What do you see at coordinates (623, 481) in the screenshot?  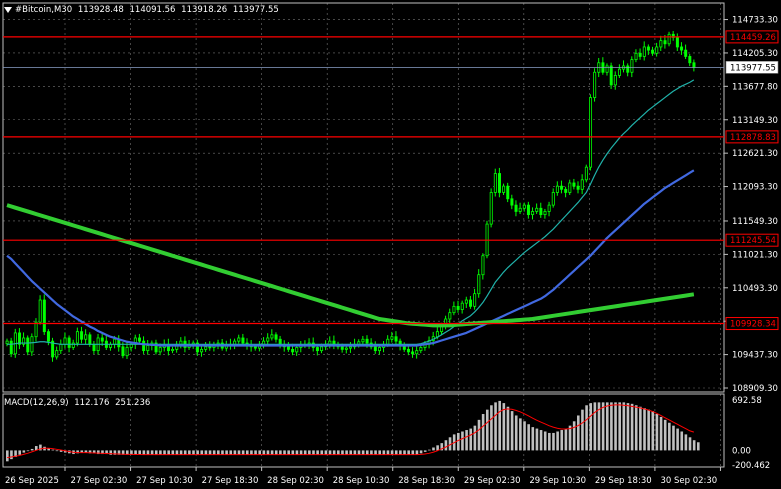 I see `time-tick-label: 29 Sep 18:30` at bounding box center [623, 481].